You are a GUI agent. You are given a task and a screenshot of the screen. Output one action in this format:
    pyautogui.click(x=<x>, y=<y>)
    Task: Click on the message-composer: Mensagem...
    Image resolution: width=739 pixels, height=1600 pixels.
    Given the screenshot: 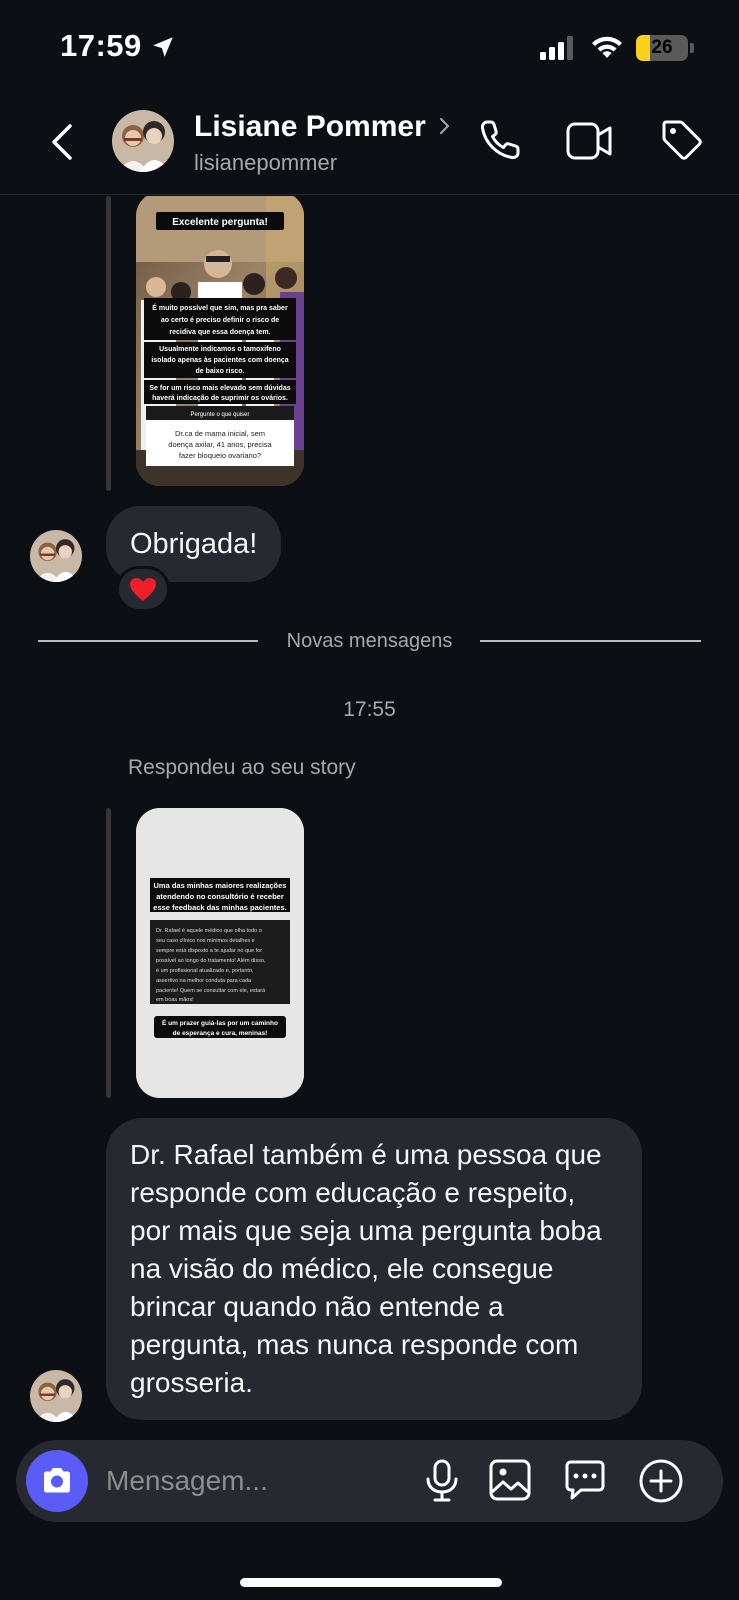 What is the action you would take?
    pyautogui.click(x=369, y=1481)
    